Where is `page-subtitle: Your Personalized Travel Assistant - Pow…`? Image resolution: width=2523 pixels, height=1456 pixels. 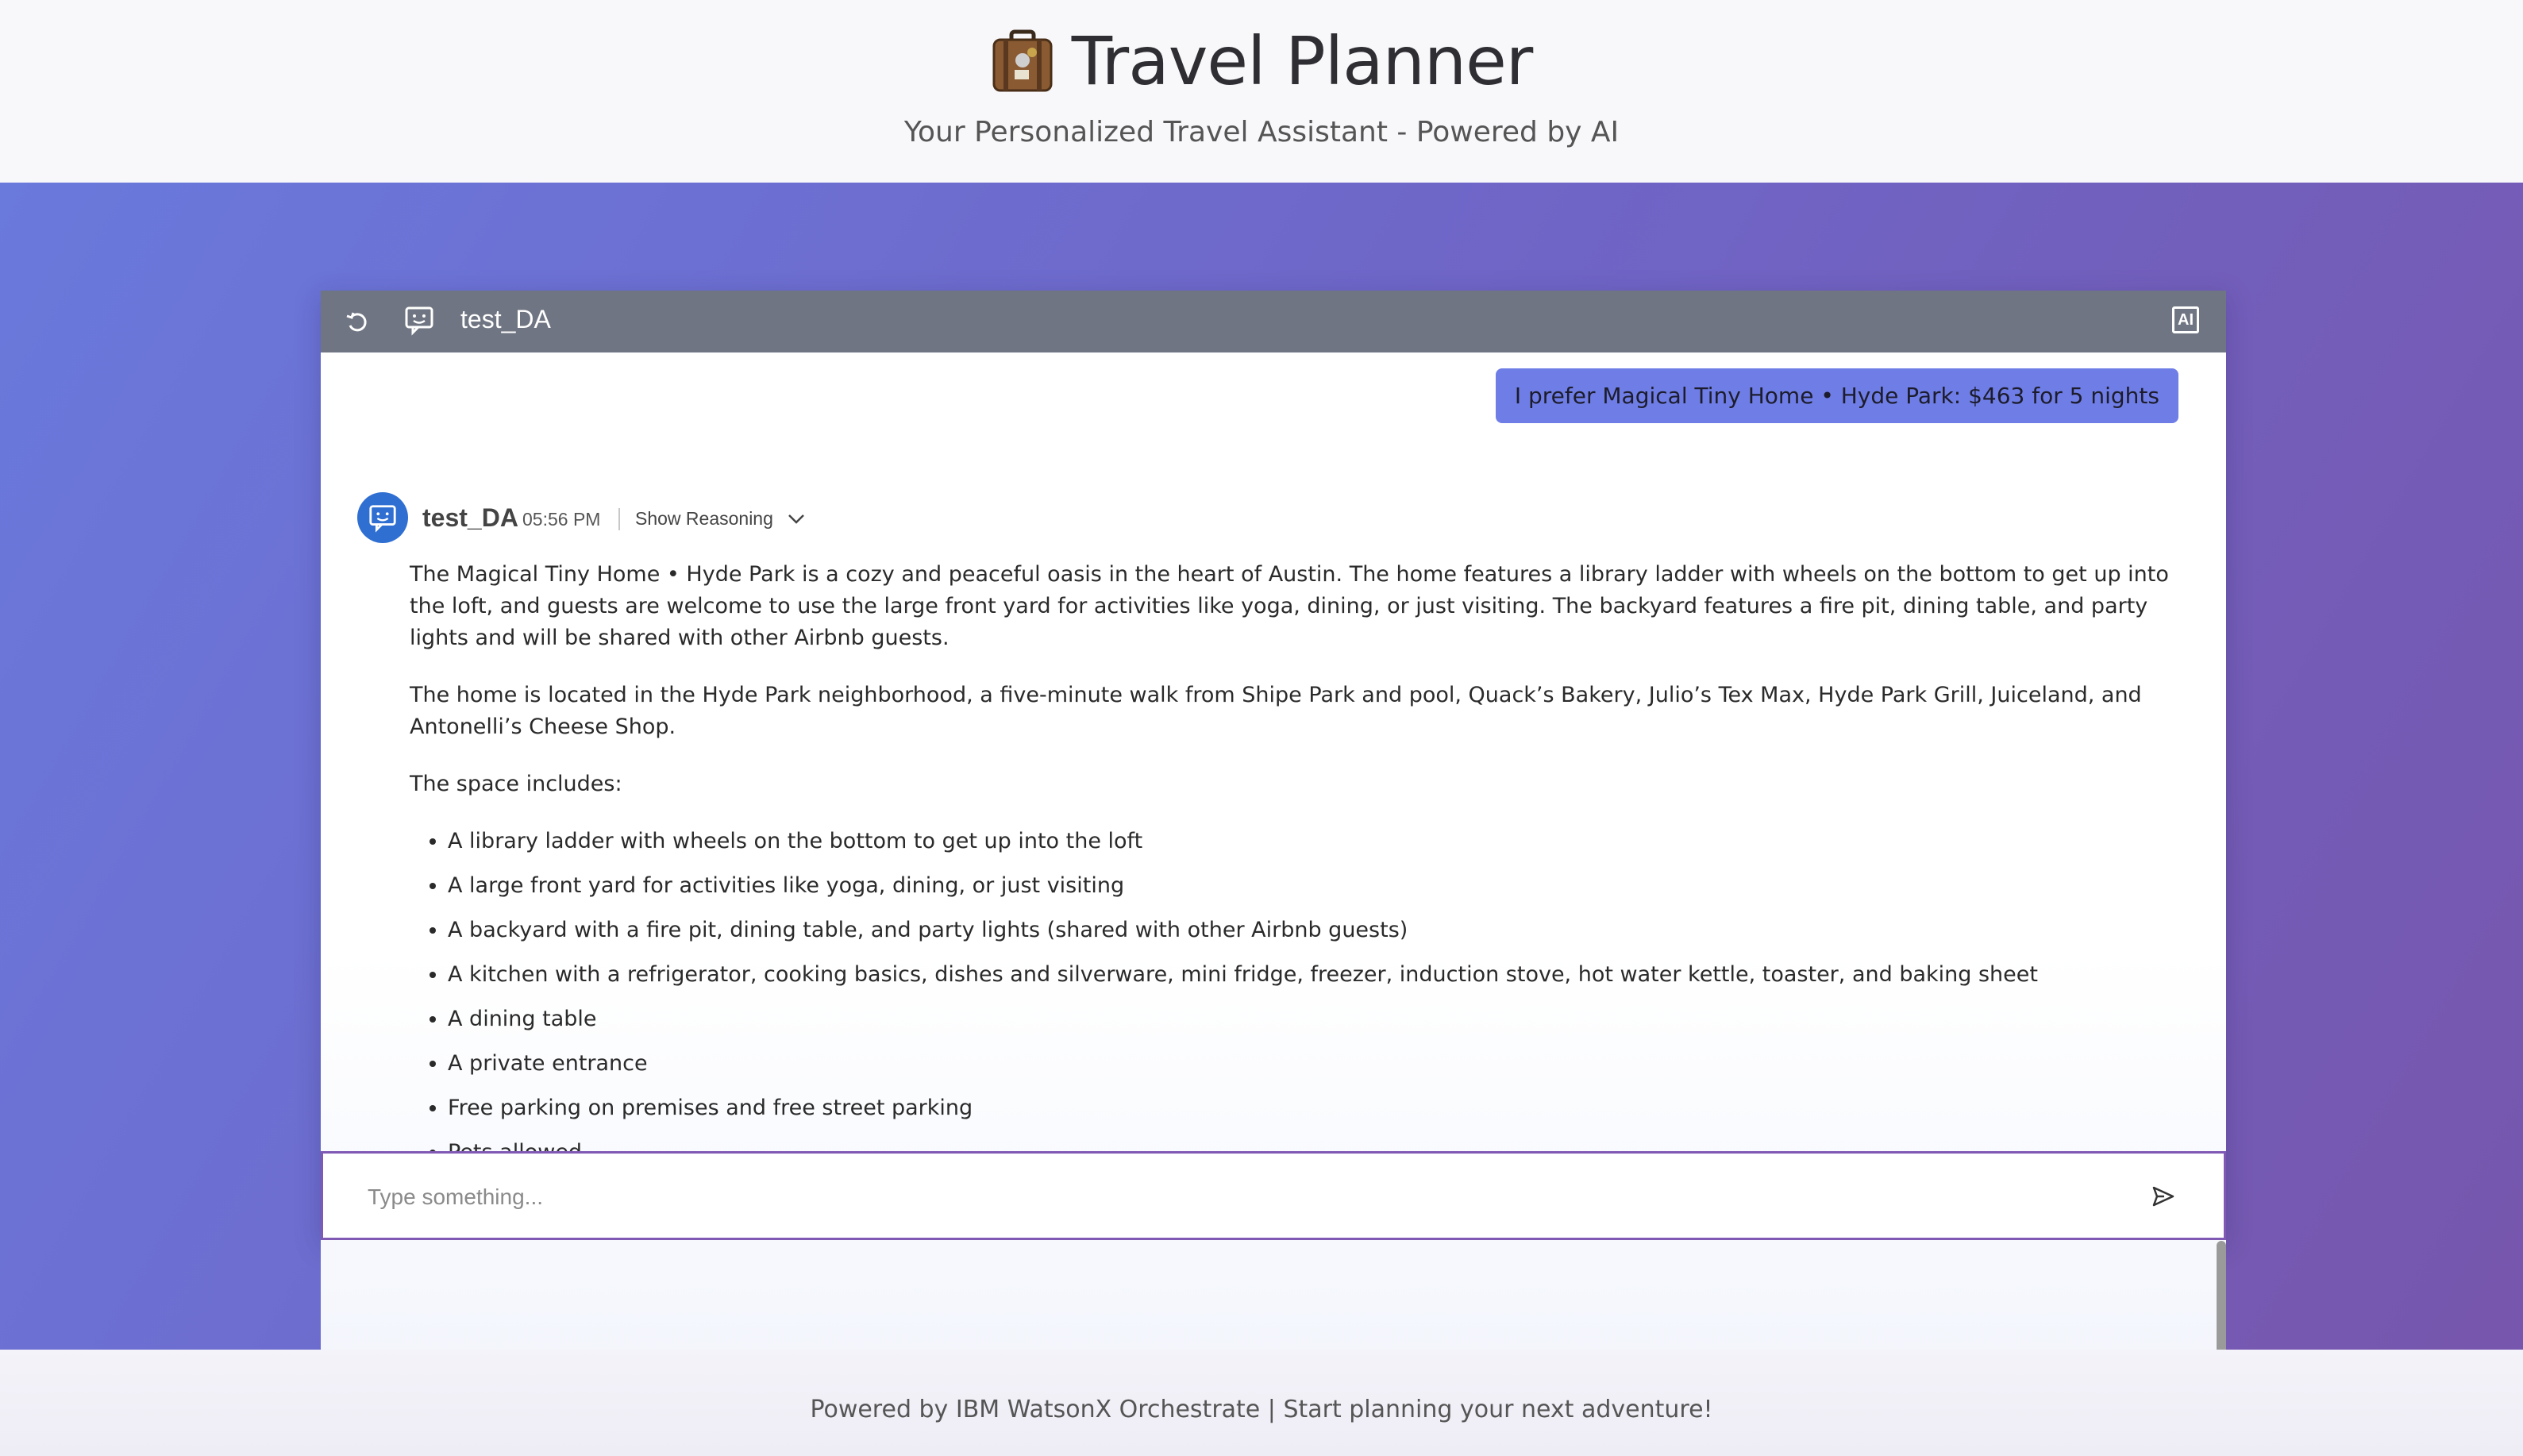
page-subtitle: Your Personalized Travel Assistant - Pow… is located at coordinates (1261, 132).